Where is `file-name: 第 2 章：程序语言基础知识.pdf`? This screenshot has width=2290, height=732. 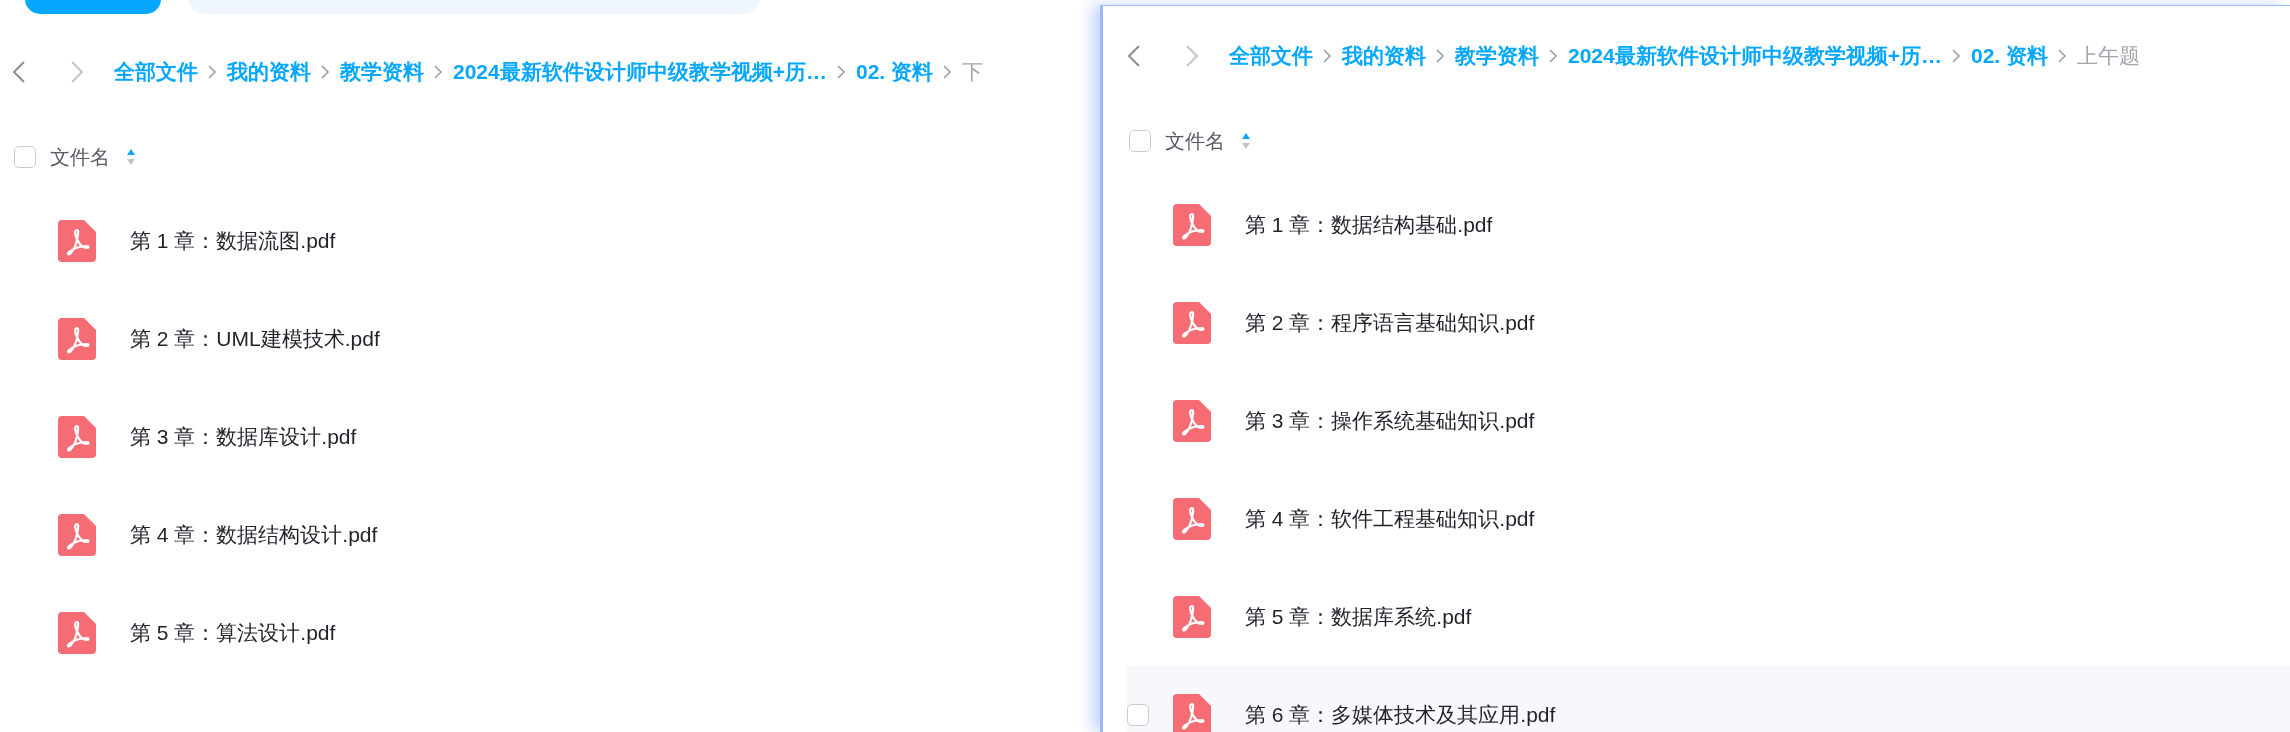
file-name: 第 2 章：程序语言基础知识.pdf is located at coordinates (1390, 323).